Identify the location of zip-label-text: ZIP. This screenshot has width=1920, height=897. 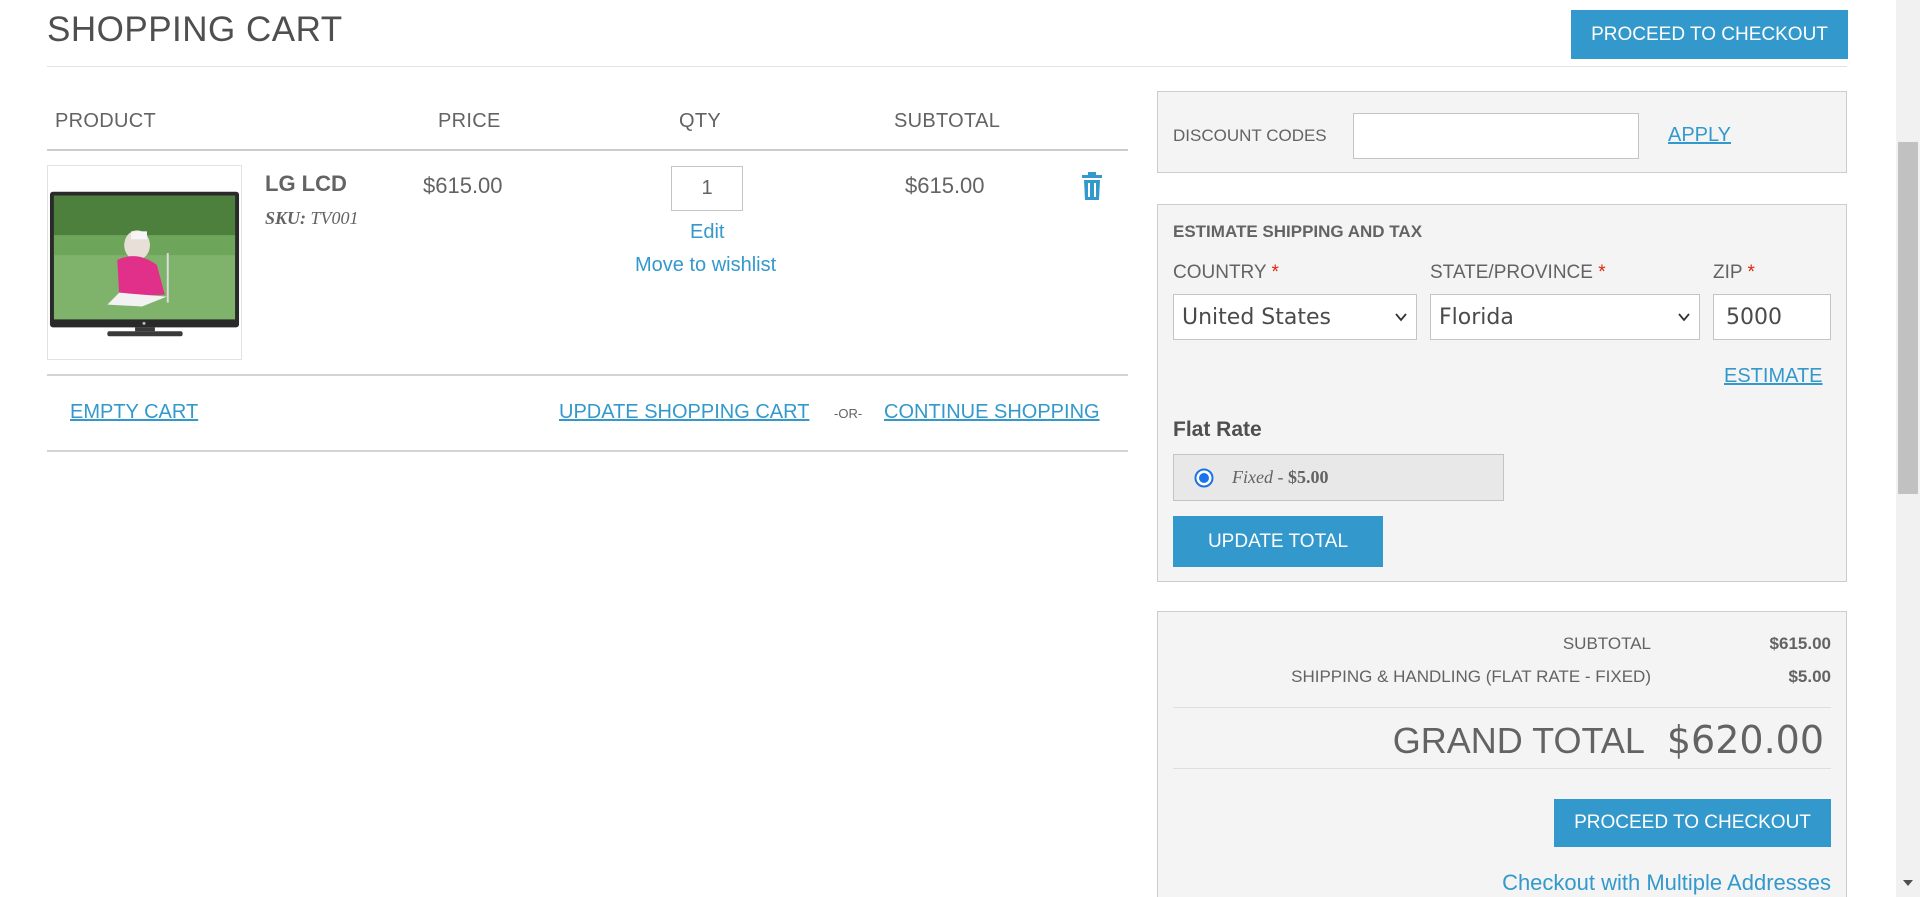
(1728, 272).